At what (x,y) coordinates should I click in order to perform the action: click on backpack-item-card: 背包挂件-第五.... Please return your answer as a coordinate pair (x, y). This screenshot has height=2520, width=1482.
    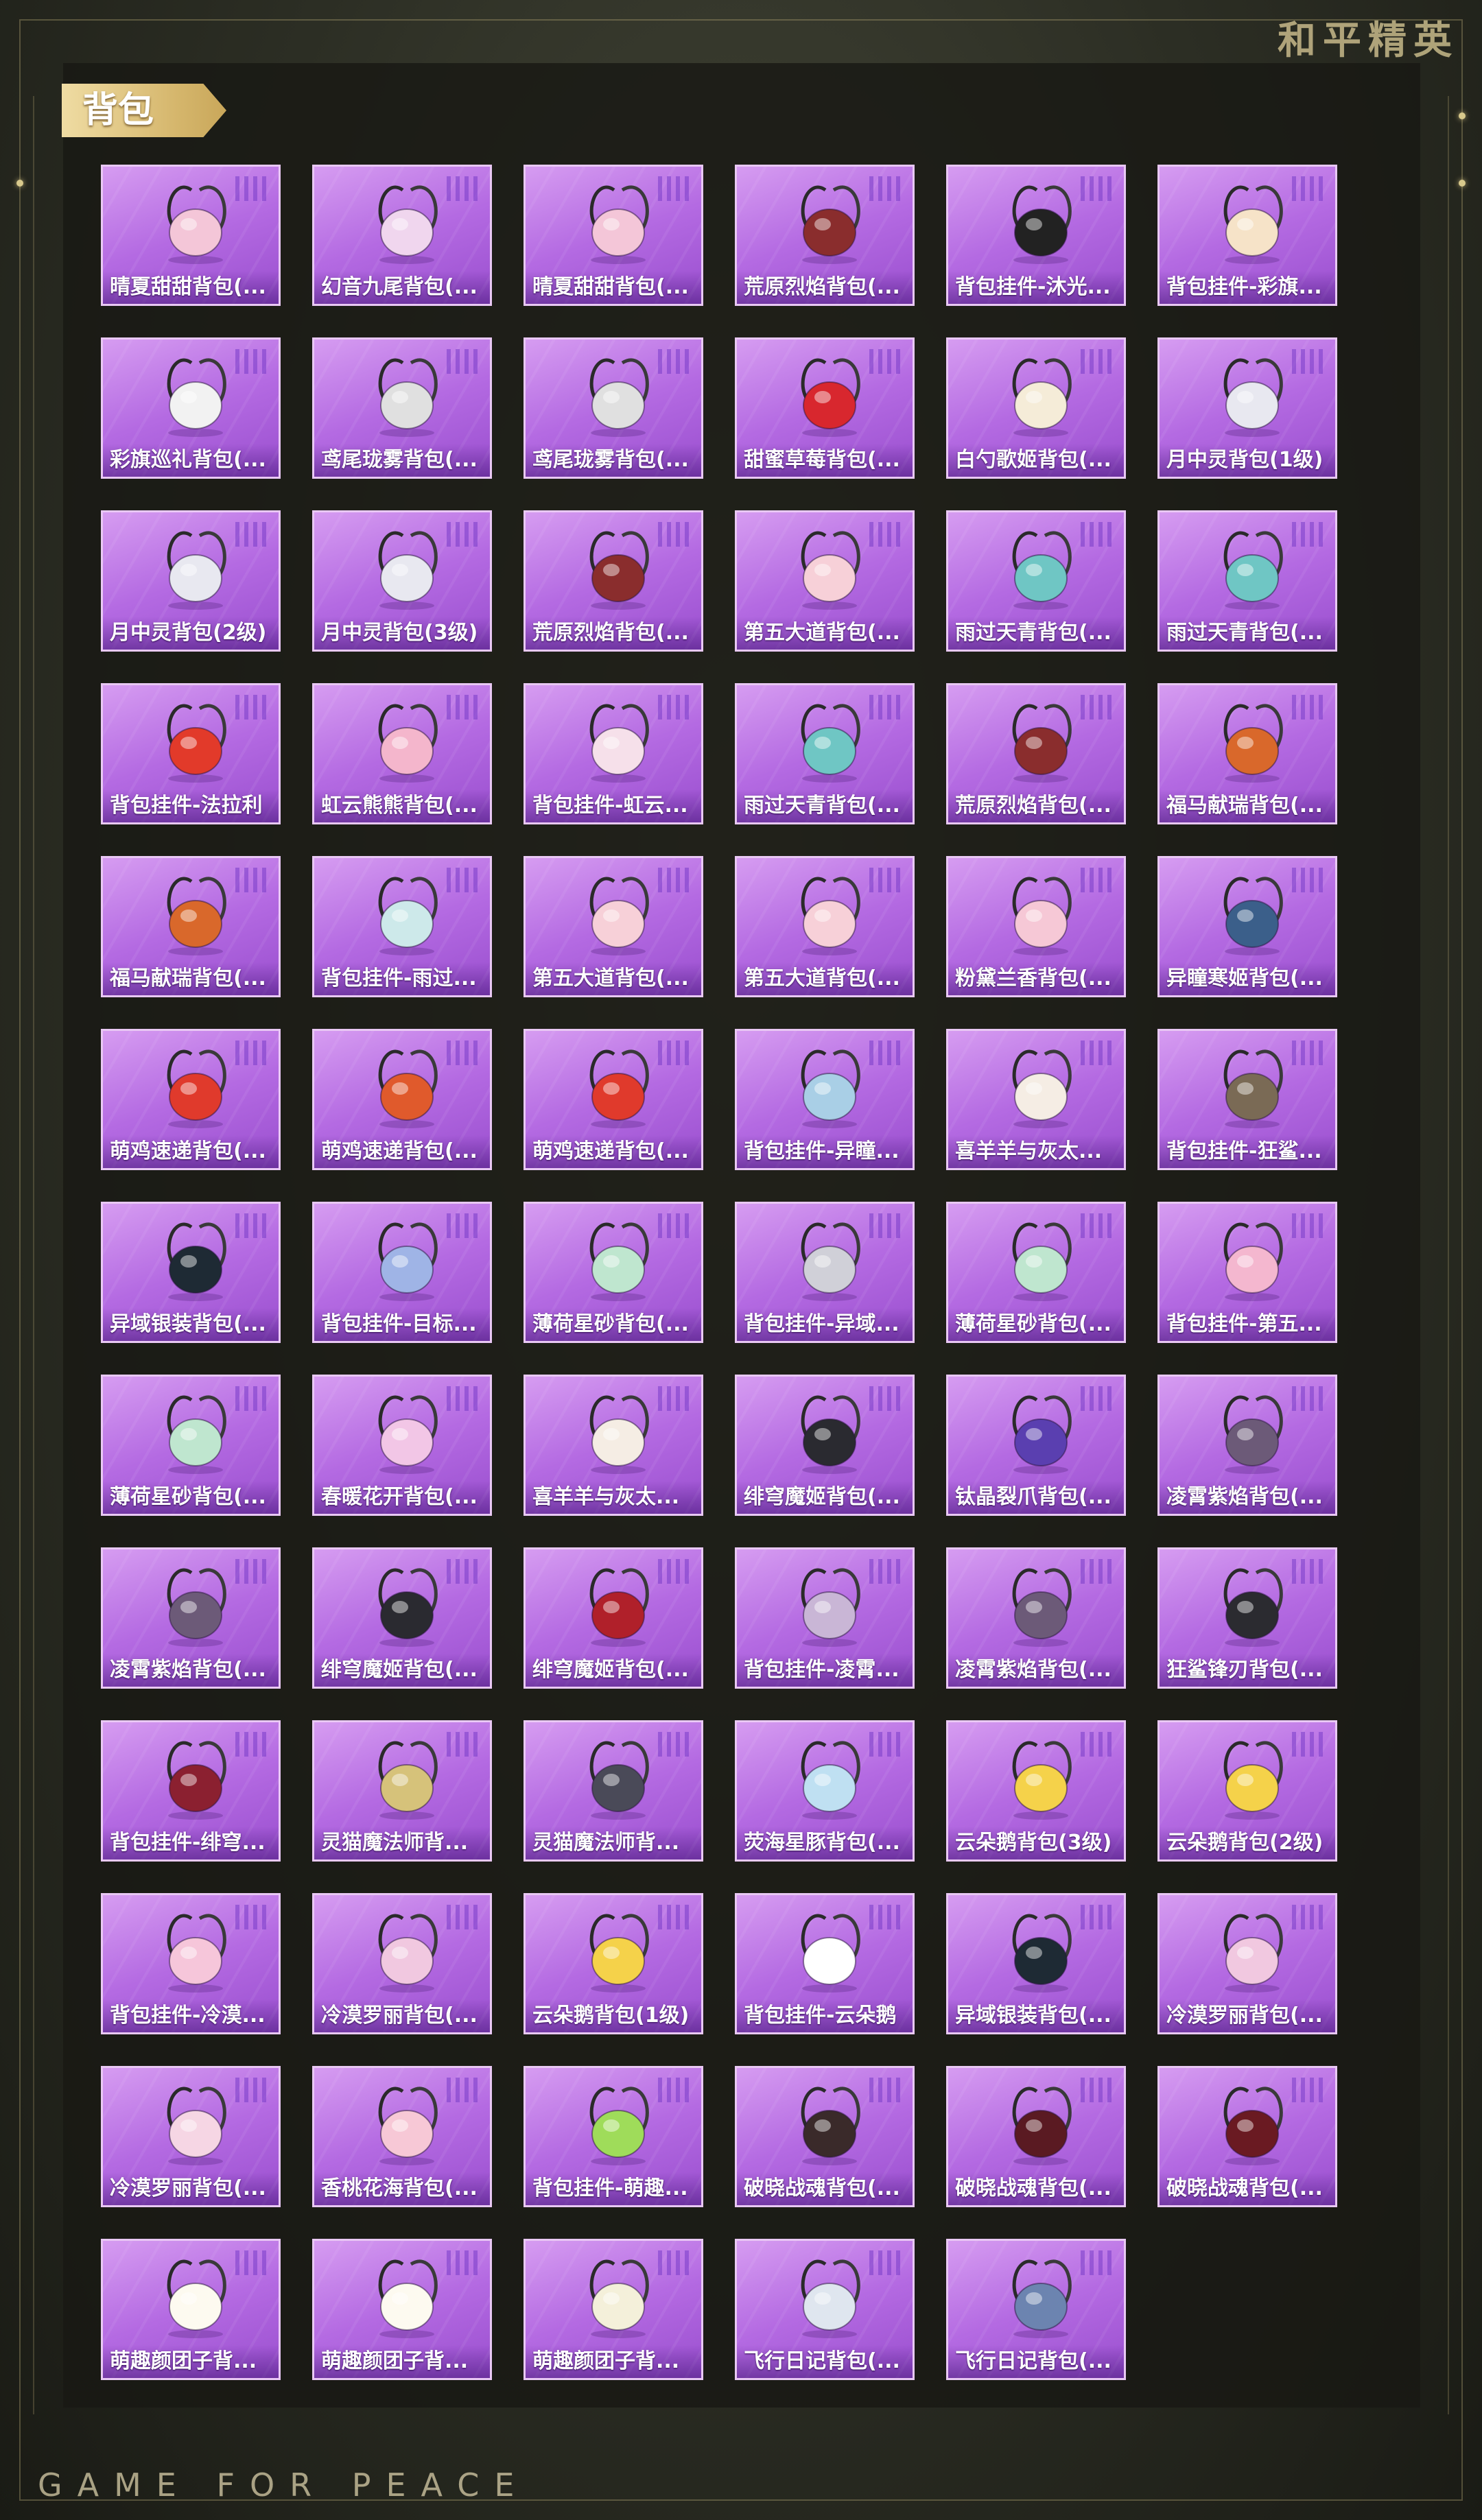
    Looking at the image, I should click on (1247, 1272).